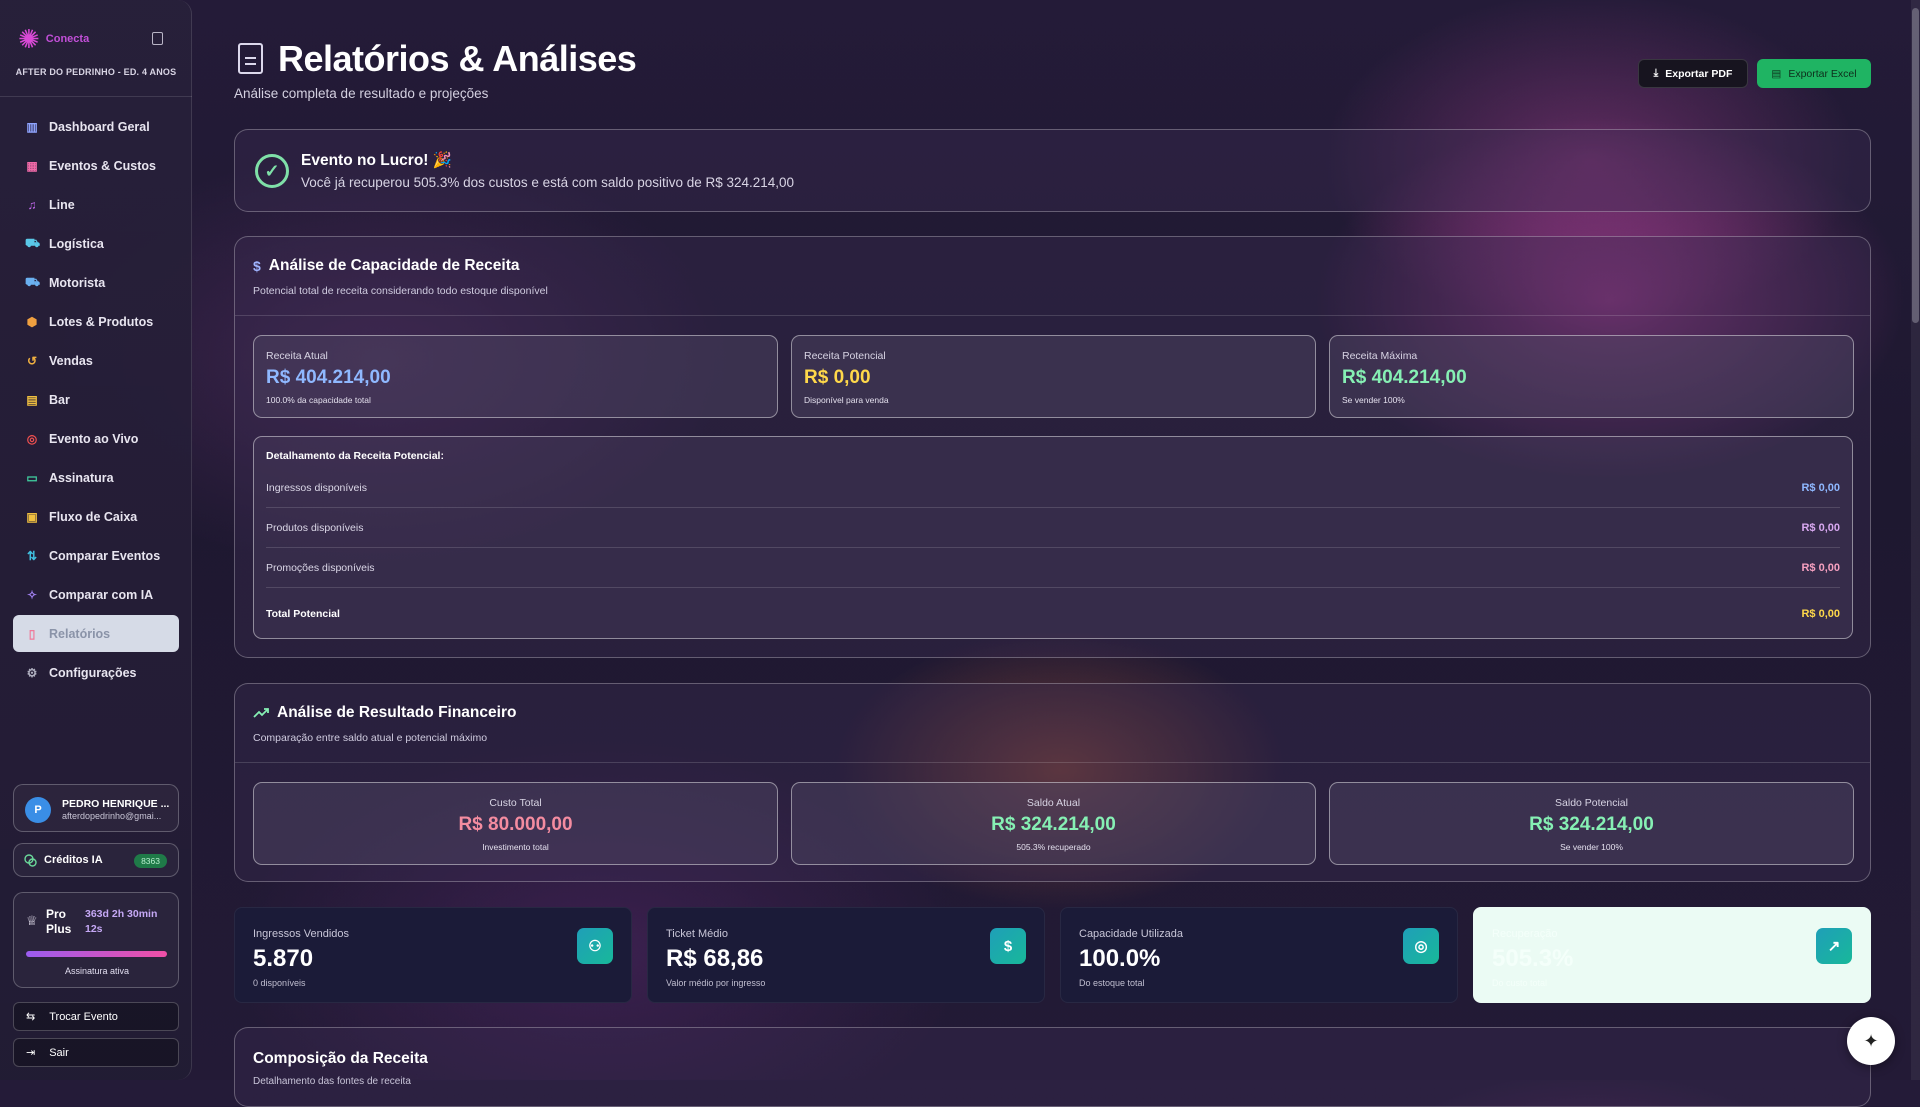 The width and height of the screenshot is (1920, 1107). What do you see at coordinates (250, 58) in the screenshot?
I see `document-icon` at bounding box center [250, 58].